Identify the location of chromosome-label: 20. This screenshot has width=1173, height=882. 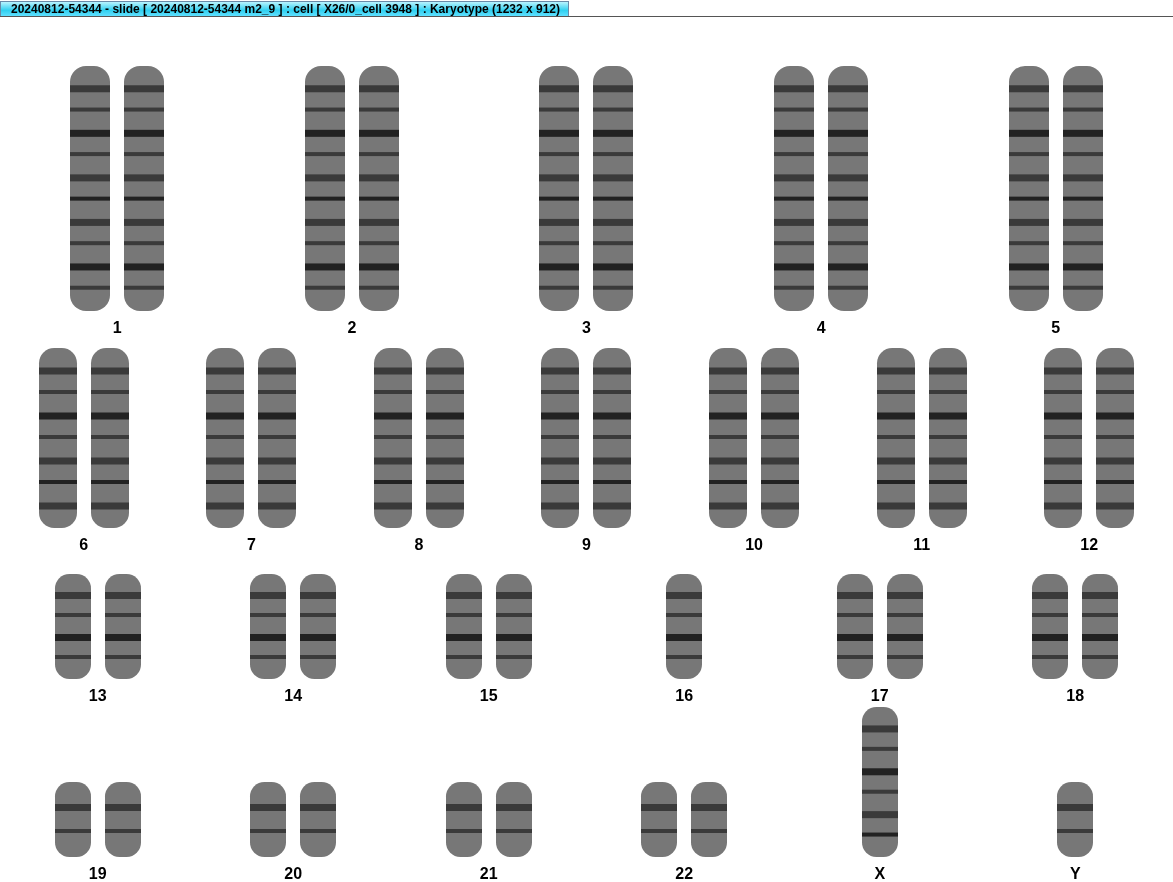
(293, 873).